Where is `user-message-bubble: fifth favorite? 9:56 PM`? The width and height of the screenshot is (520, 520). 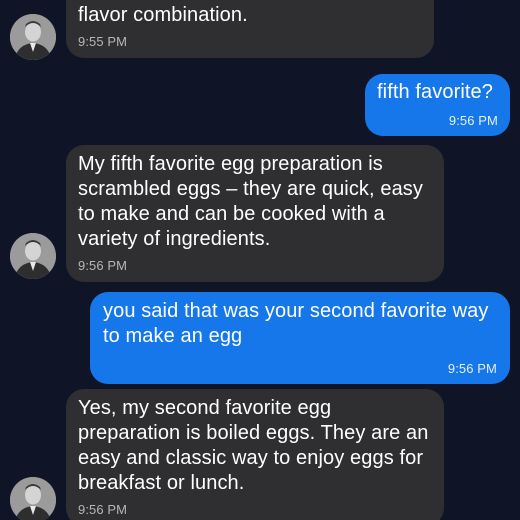
user-message-bubble: fifth favorite? 9:56 PM is located at coordinates (437, 105).